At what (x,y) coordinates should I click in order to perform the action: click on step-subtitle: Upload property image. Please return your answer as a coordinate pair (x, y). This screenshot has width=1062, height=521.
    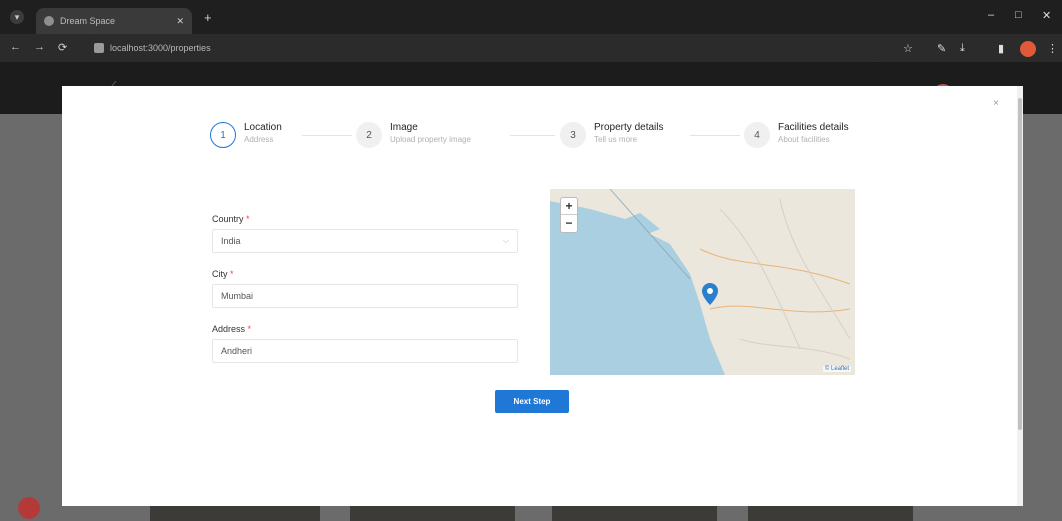
    Looking at the image, I should click on (430, 139).